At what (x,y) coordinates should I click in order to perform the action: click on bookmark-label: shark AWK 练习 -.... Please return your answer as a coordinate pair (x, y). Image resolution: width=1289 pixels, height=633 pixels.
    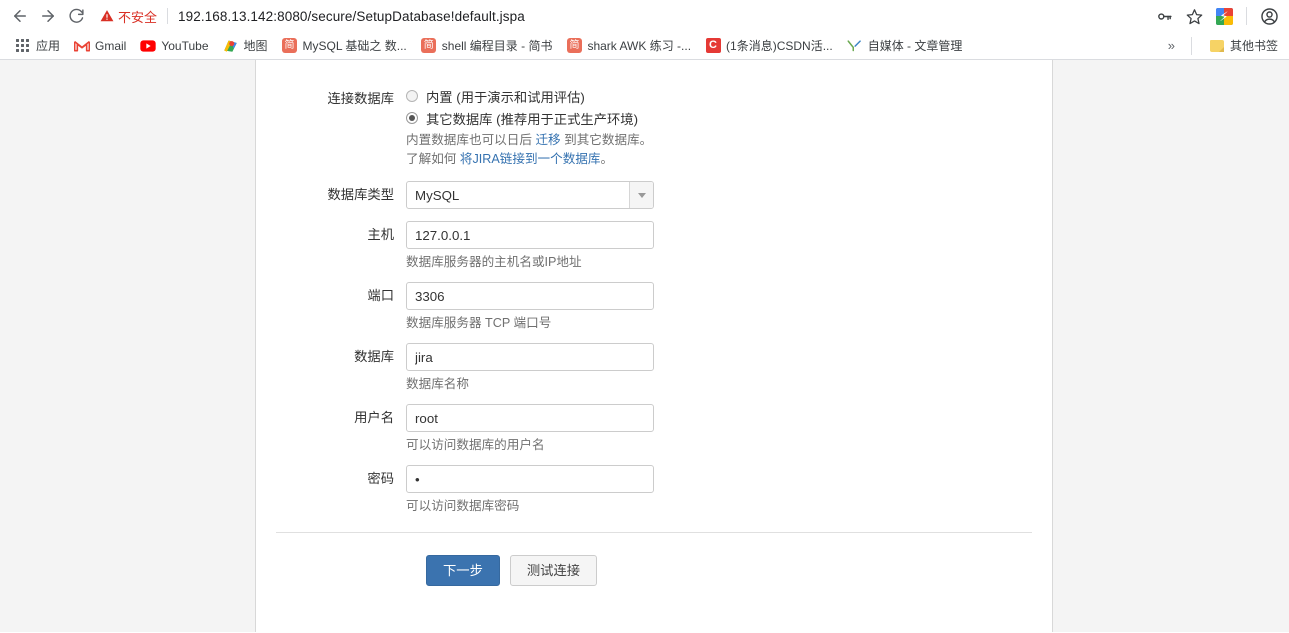
    Looking at the image, I should click on (639, 46).